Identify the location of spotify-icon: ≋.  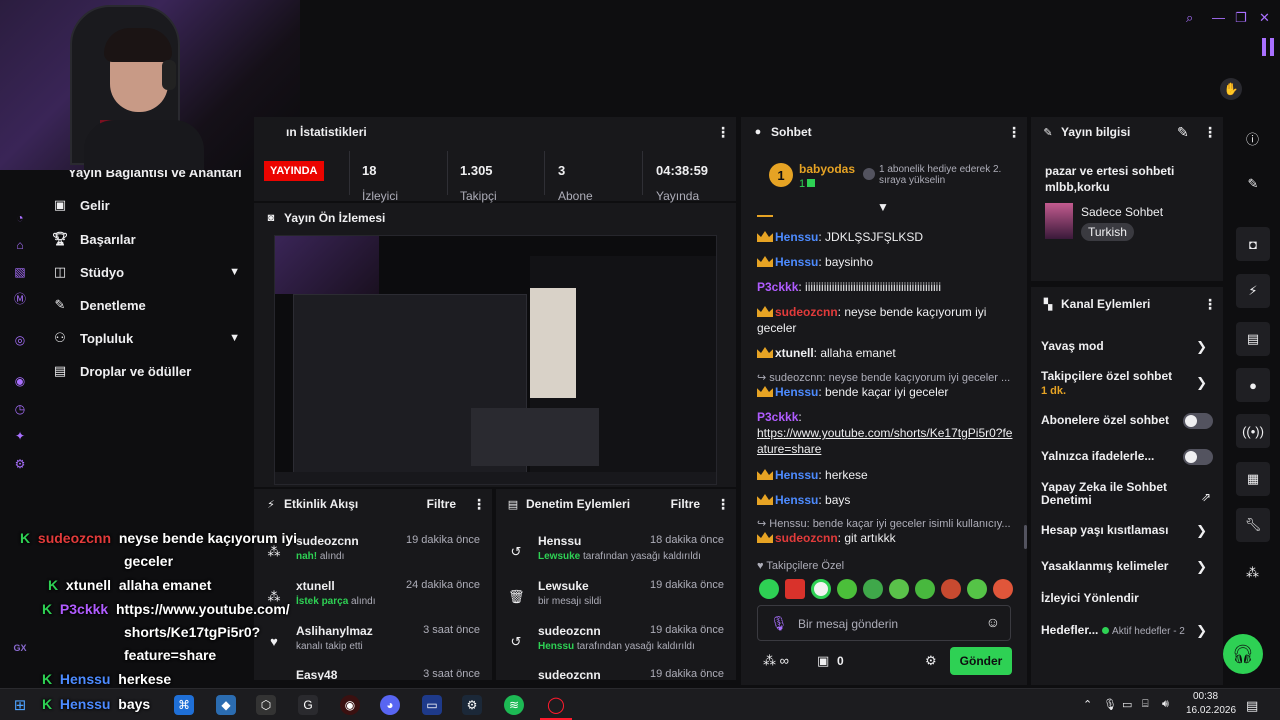
(514, 705).